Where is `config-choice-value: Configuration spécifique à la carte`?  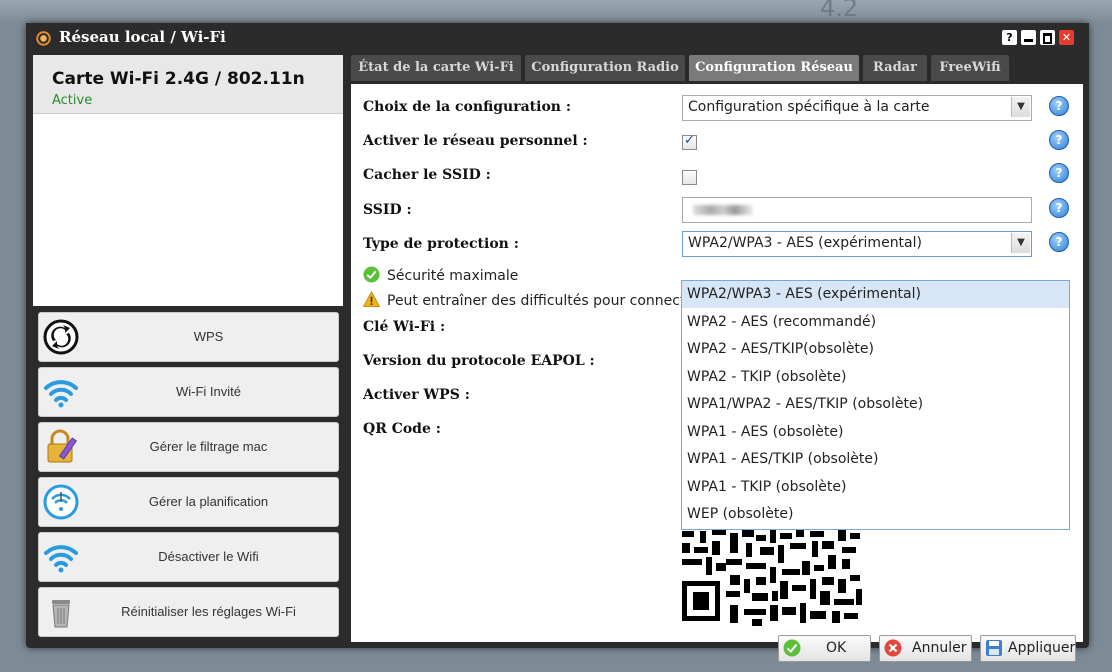
config-choice-value: Configuration spécifique à la carte is located at coordinates (809, 107).